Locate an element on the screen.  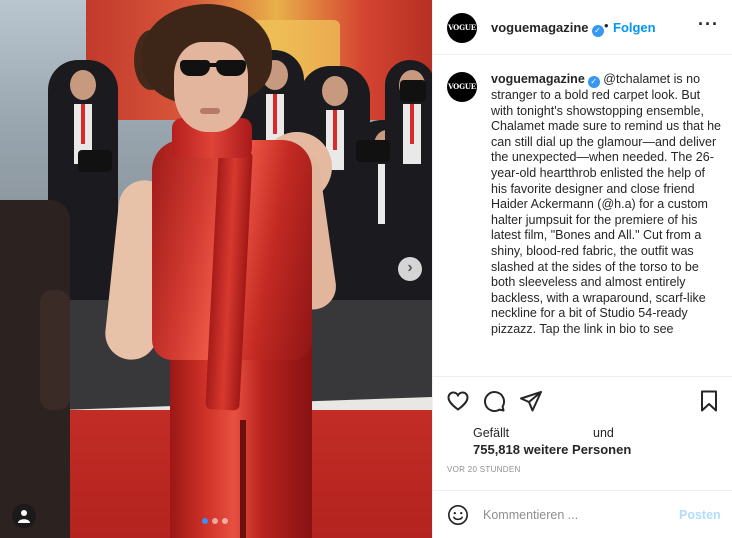
caption-username: voguemagazine is located at coordinates (538, 79).